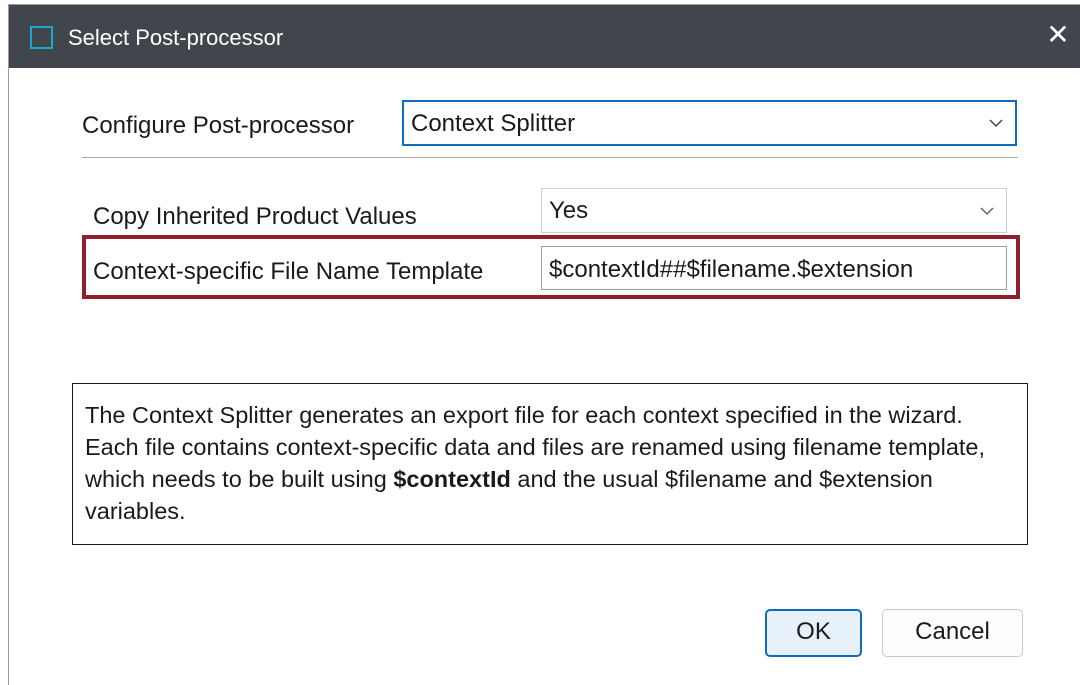 Image resolution: width=1080 pixels, height=685 pixels. I want to click on copy-inherited-label: Copy Inherited Product Values, so click(255, 216).